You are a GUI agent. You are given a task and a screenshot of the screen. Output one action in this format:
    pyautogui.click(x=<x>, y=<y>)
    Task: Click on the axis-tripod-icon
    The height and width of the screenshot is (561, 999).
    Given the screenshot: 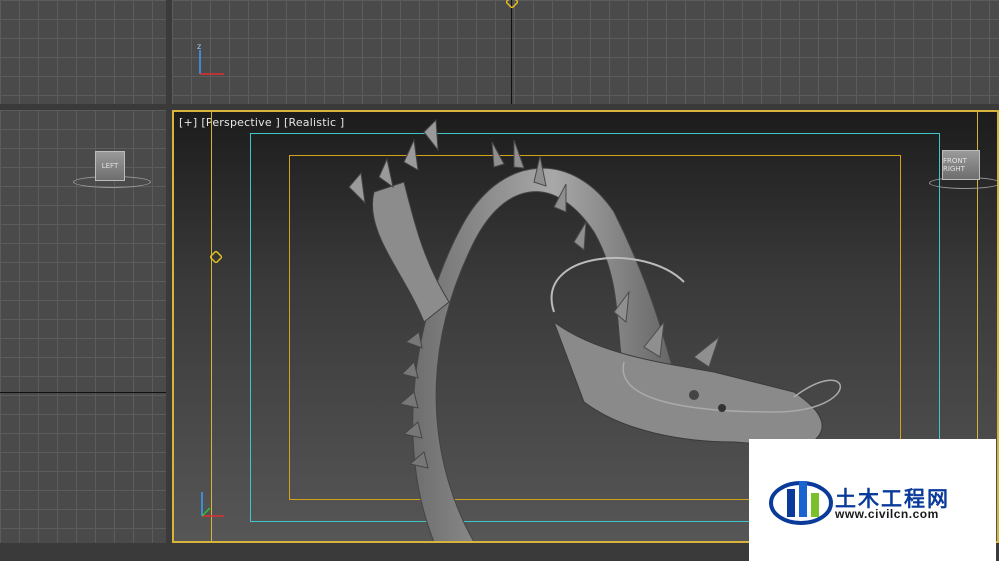 What is the action you would take?
    pyautogui.click(x=212, y=504)
    